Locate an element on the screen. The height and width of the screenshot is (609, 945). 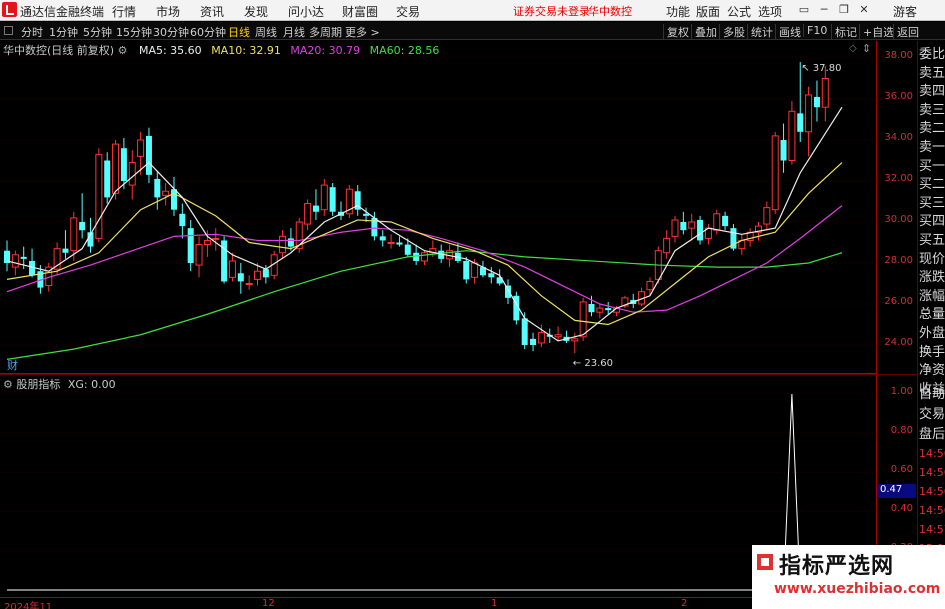
stock-title: 华中数控(日线 前复权) is located at coordinates (59, 50).